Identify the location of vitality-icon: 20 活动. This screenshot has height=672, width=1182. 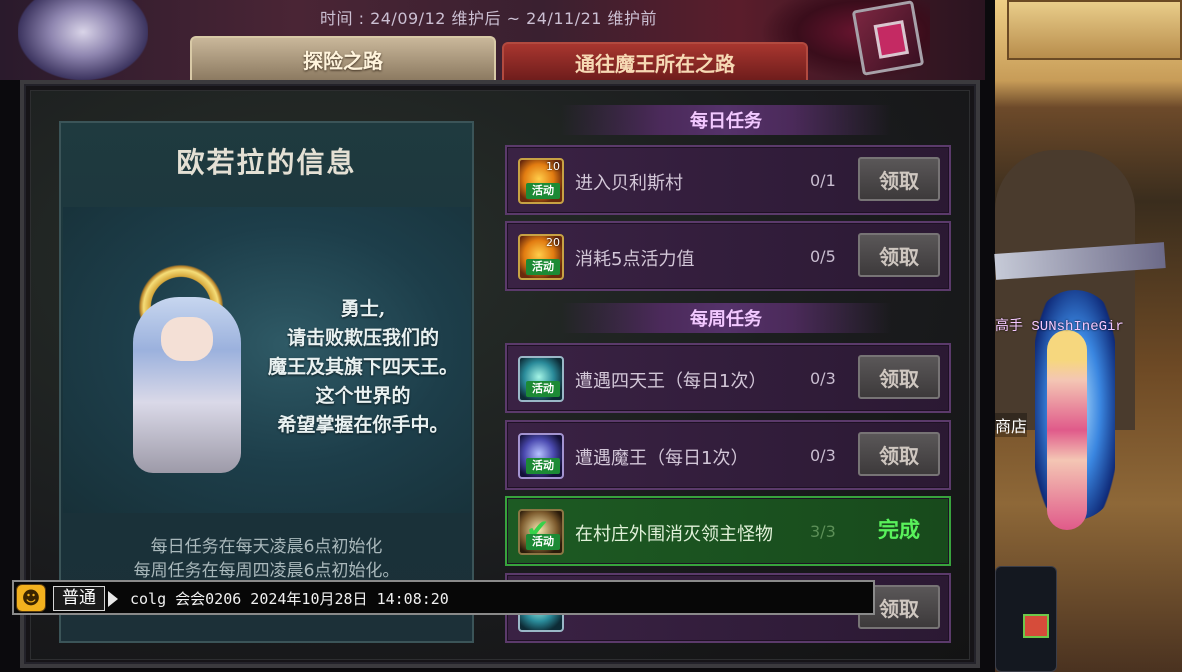
(541, 257).